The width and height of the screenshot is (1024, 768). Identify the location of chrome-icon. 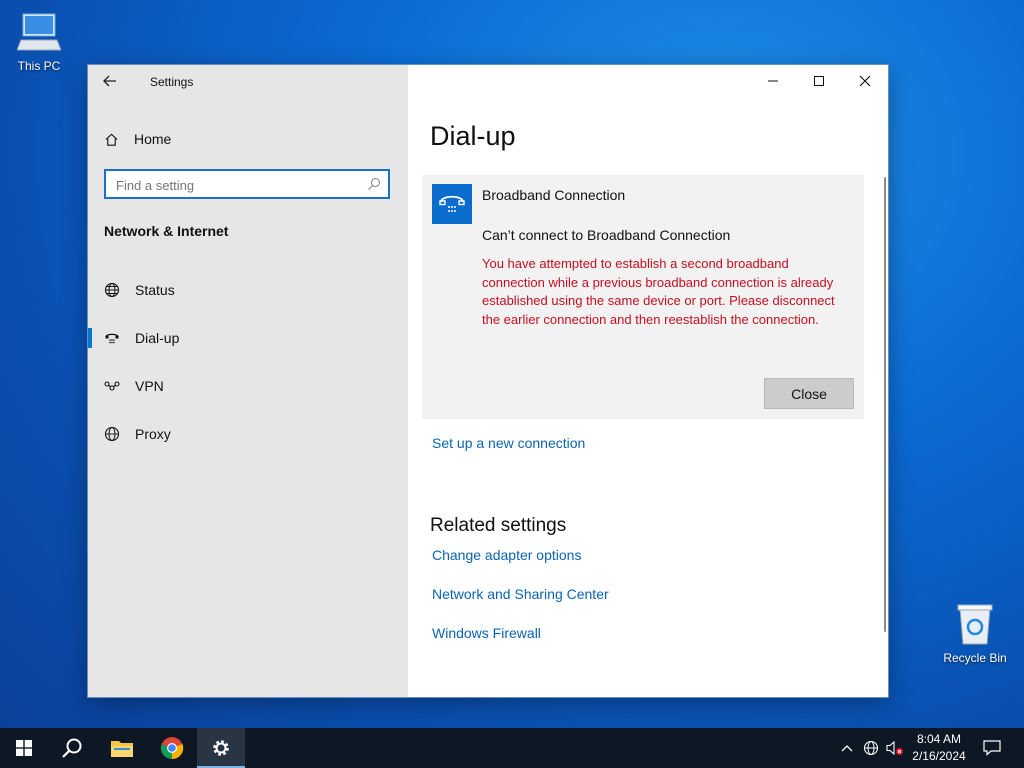
(172, 748).